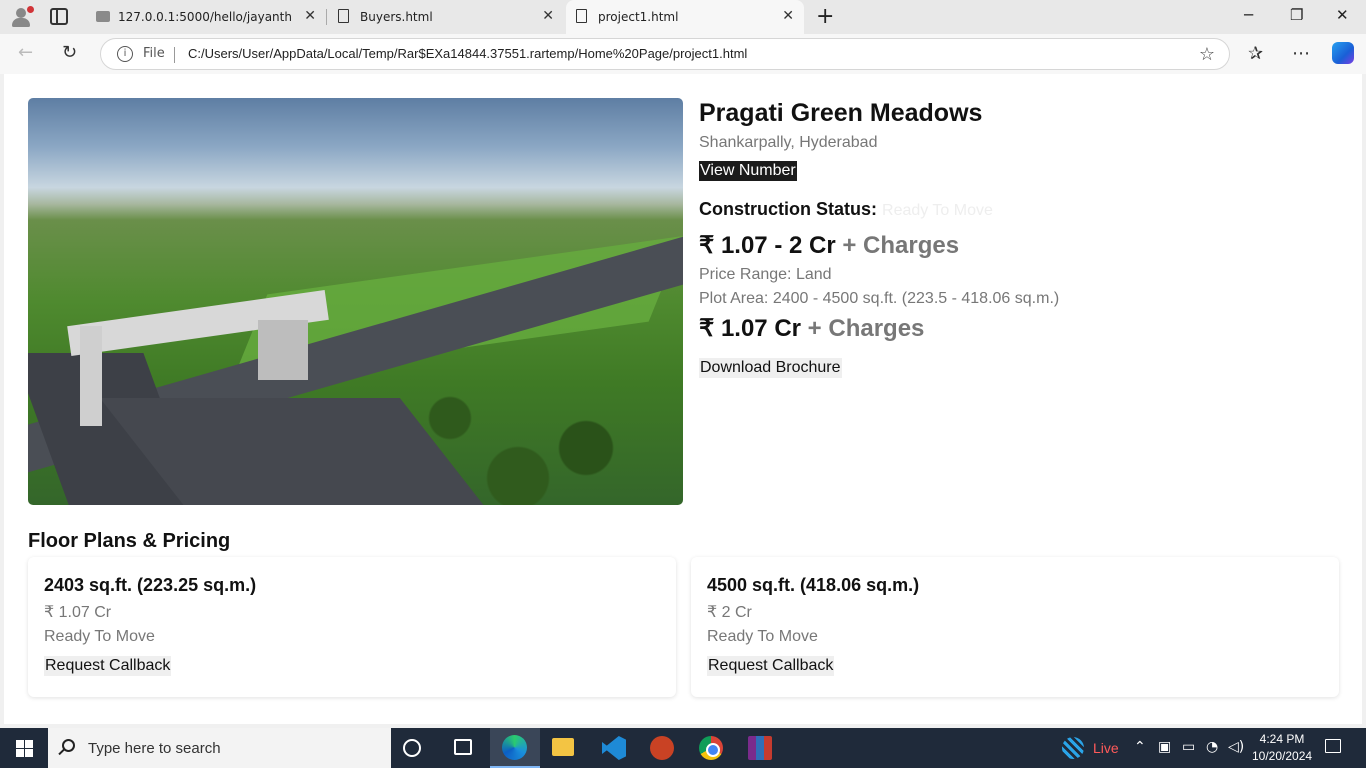 This screenshot has height=768, width=1366. Describe the element at coordinates (154, 748) in the screenshot. I see `search-placeholder: Type here to search` at that location.